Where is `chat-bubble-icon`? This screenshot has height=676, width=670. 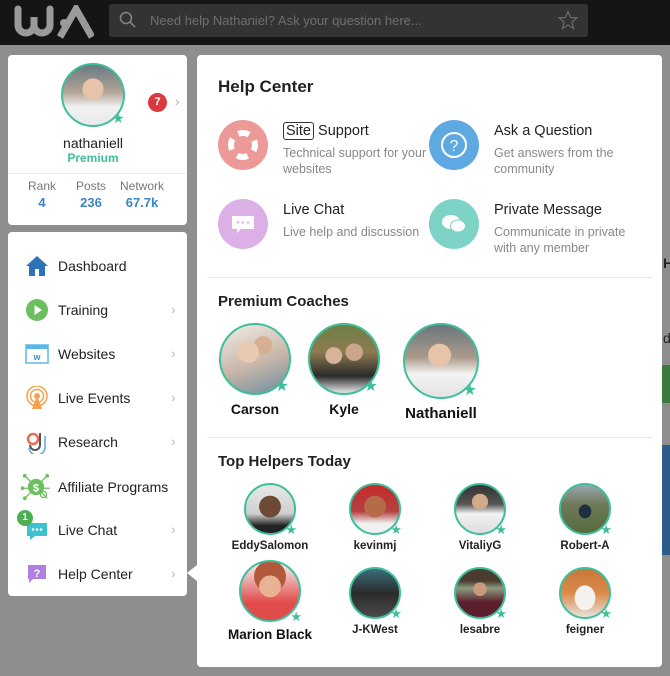
chat-bubble-icon is located at coordinates (243, 224).